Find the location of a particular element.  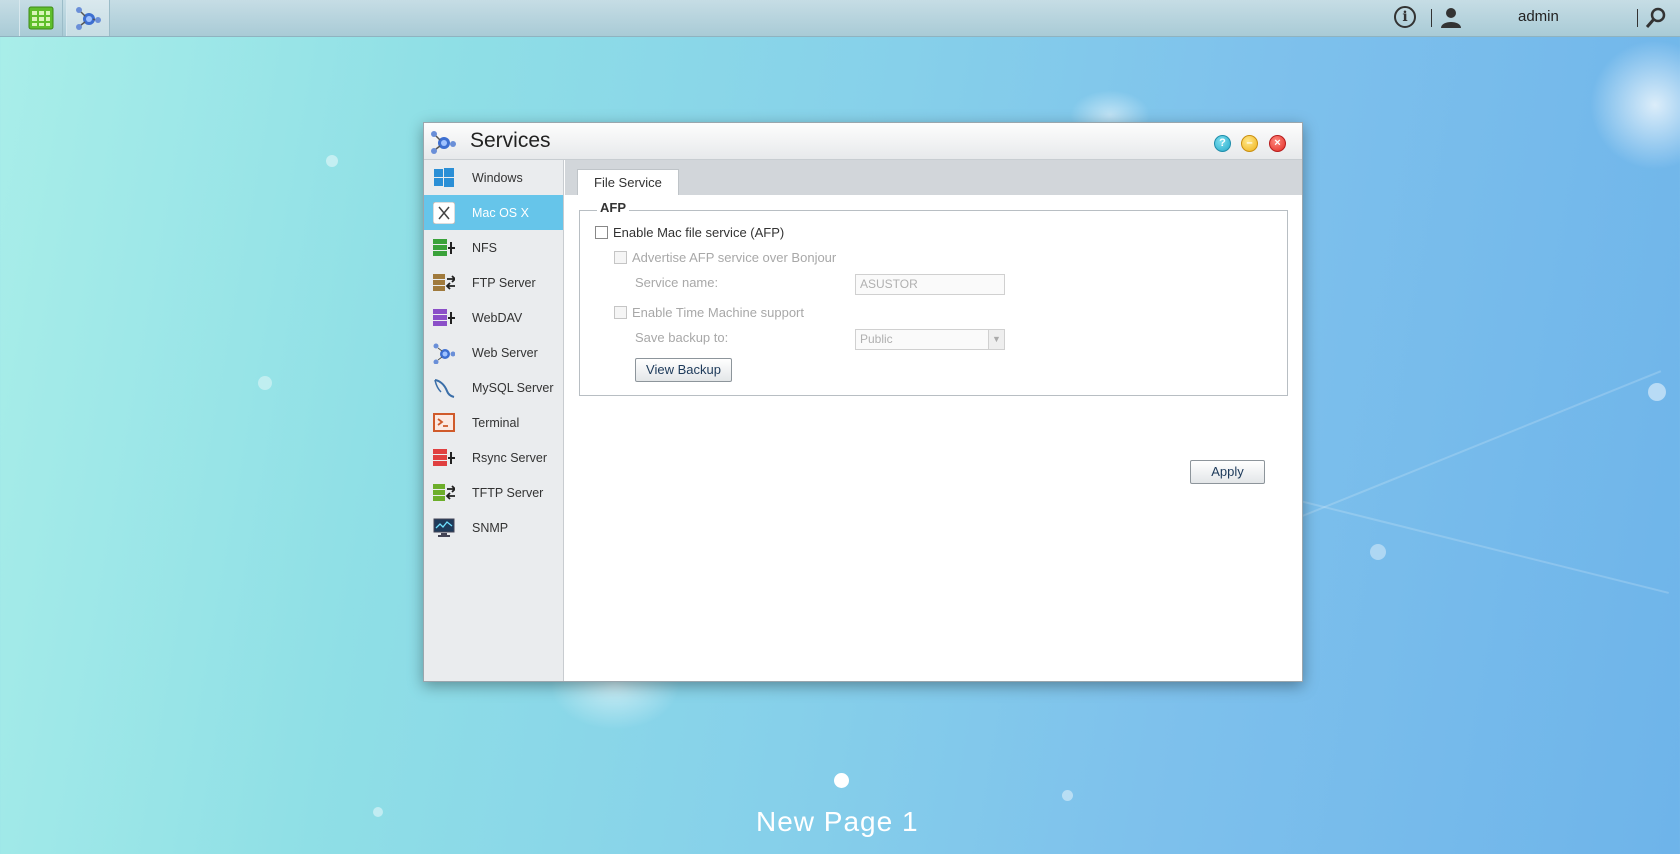

taskbar: i admin is located at coordinates (840, 18).